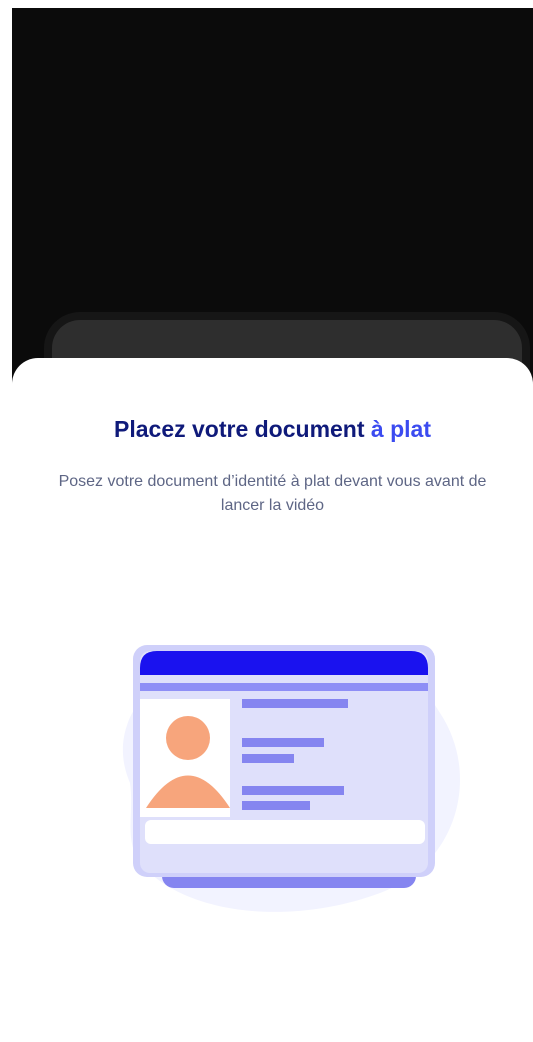  Describe the element at coordinates (400, 429) in the screenshot. I see `title-accent: à plat` at that location.